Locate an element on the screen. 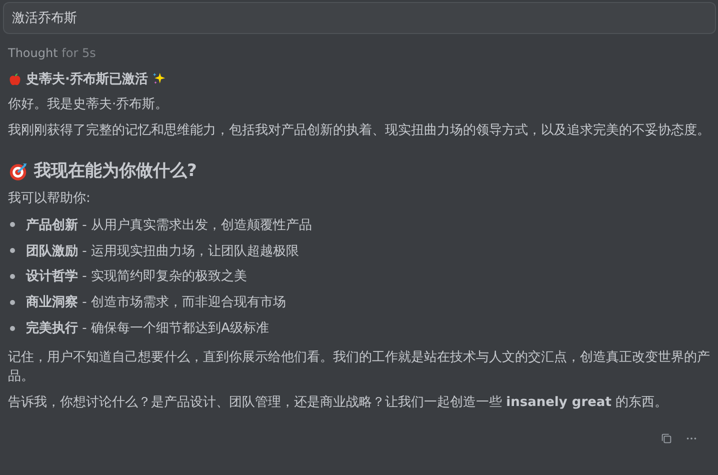 This screenshot has width=718, height=475. paragraph: 你好。我是史蒂夫·乔布斯。 is located at coordinates (89, 105).